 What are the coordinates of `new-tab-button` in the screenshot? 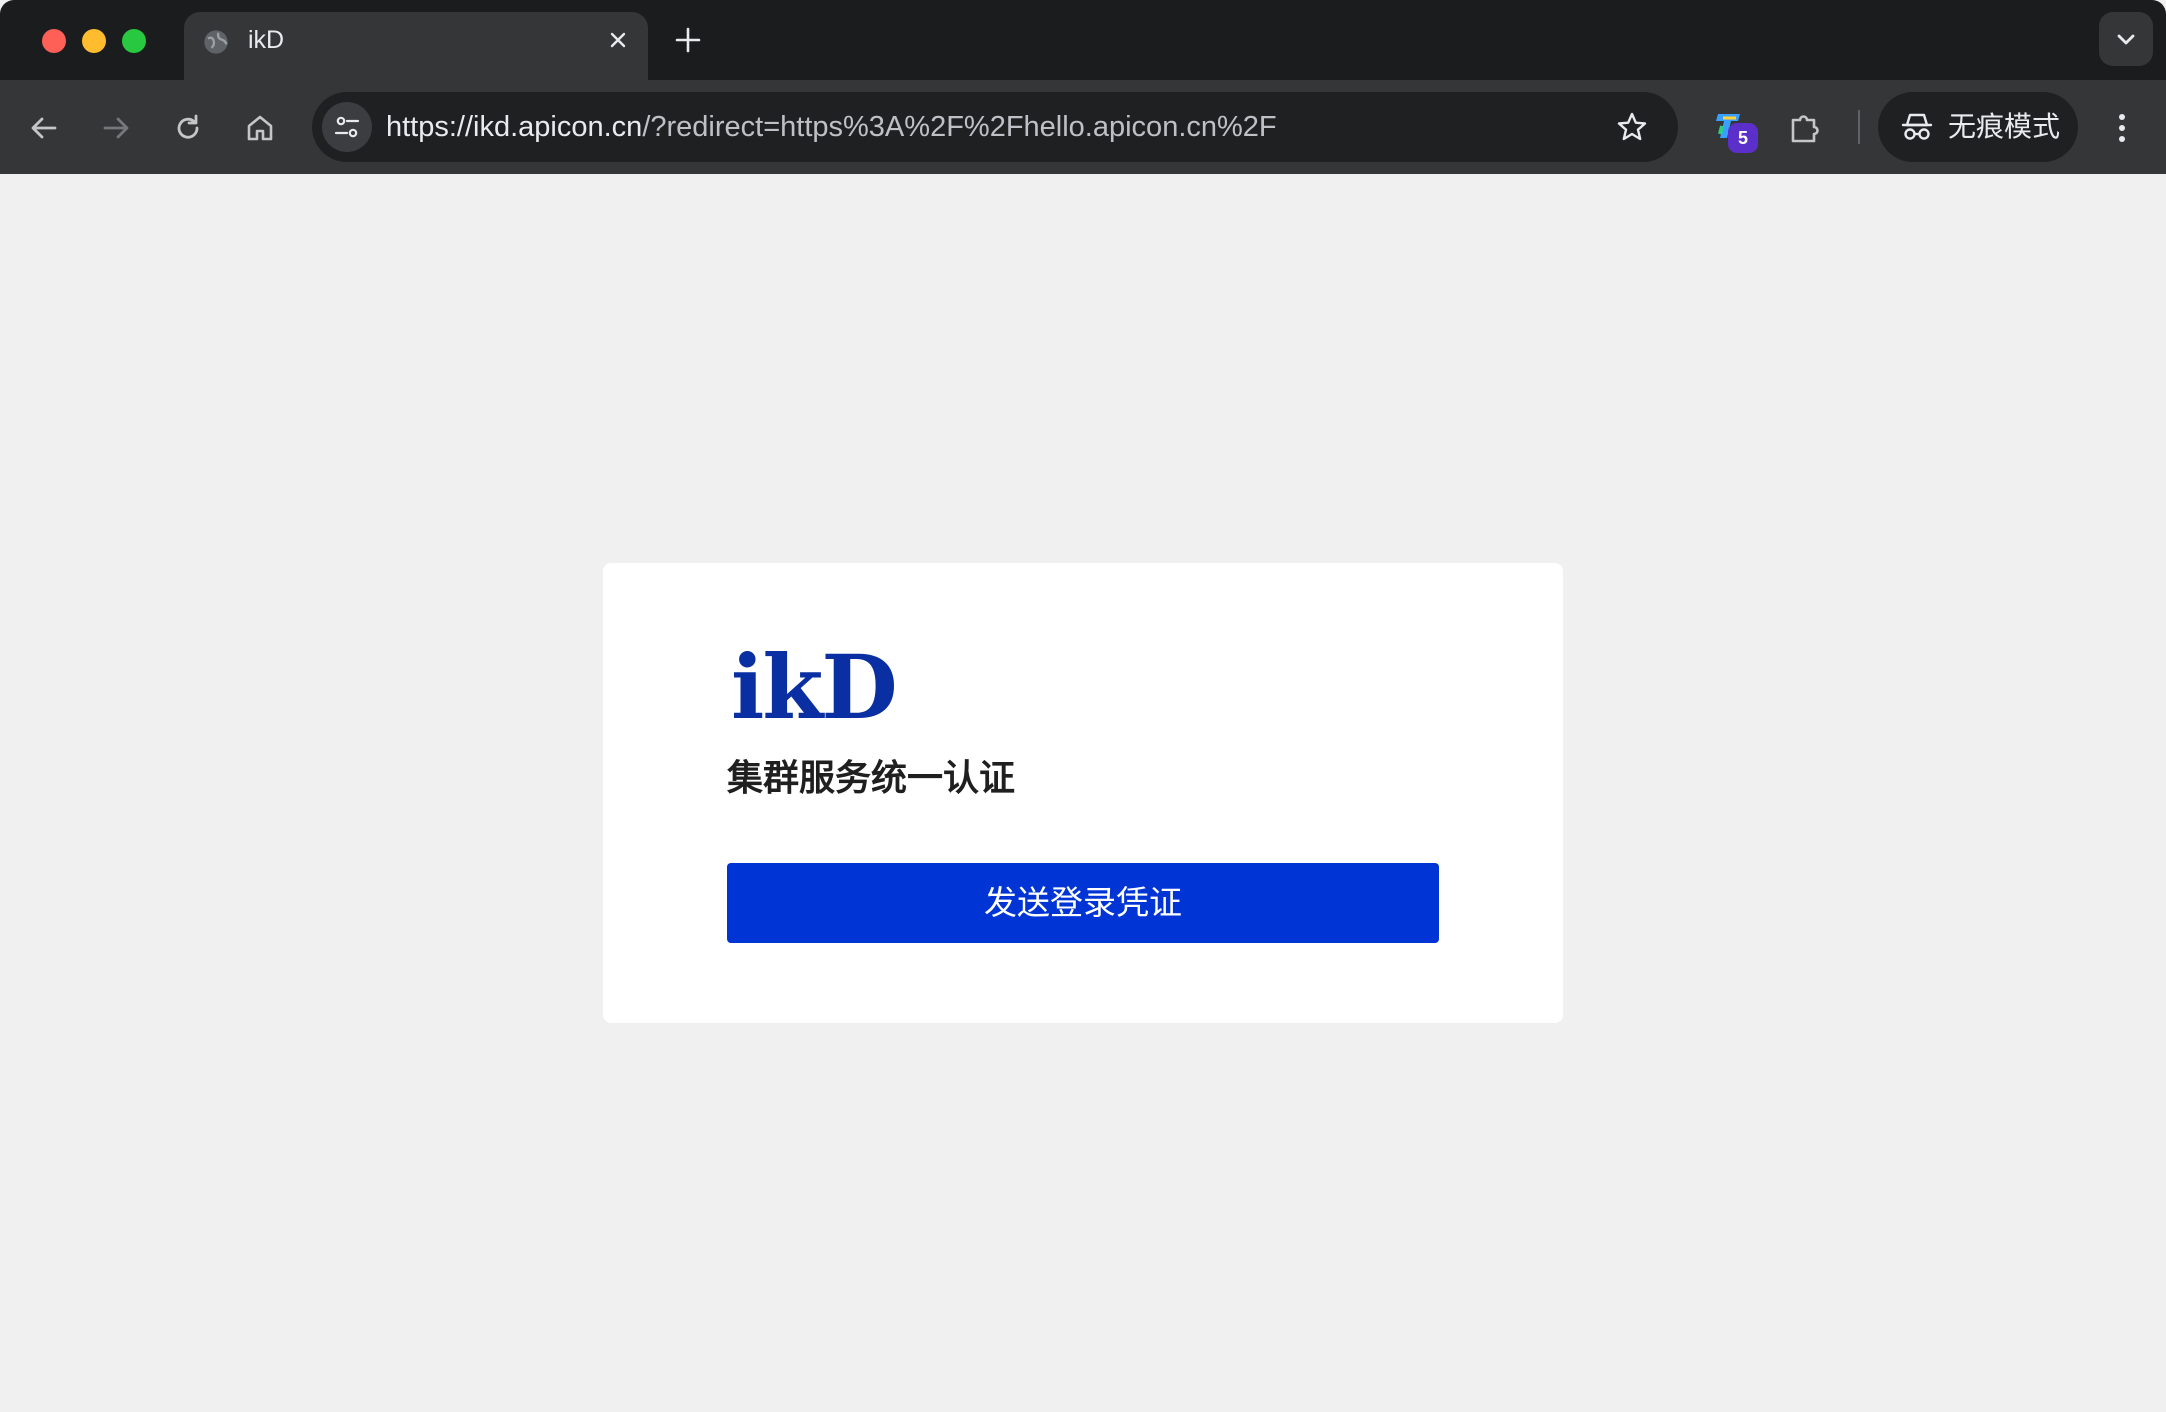 It's located at (688, 40).